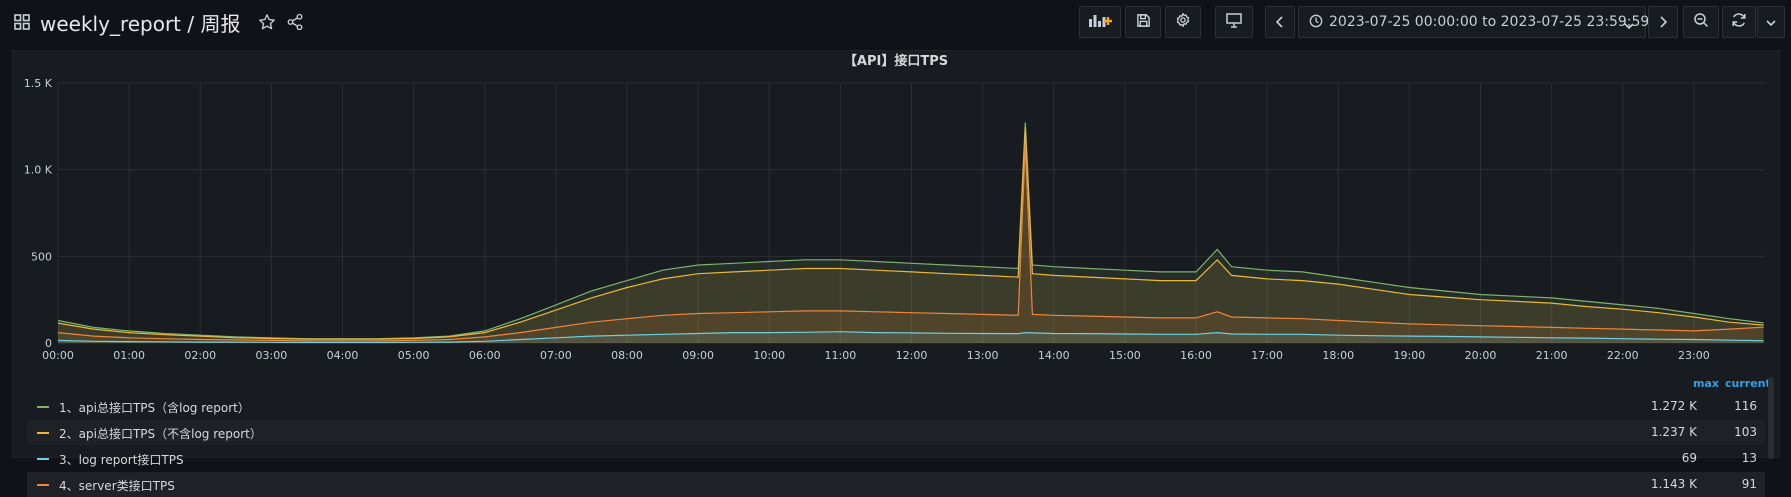 The height and width of the screenshot is (497, 1791). What do you see at coordinates (1481, 355) in the screenshot?
I see `x-tick-label: 20:00` at bounding box center [1481, 355].